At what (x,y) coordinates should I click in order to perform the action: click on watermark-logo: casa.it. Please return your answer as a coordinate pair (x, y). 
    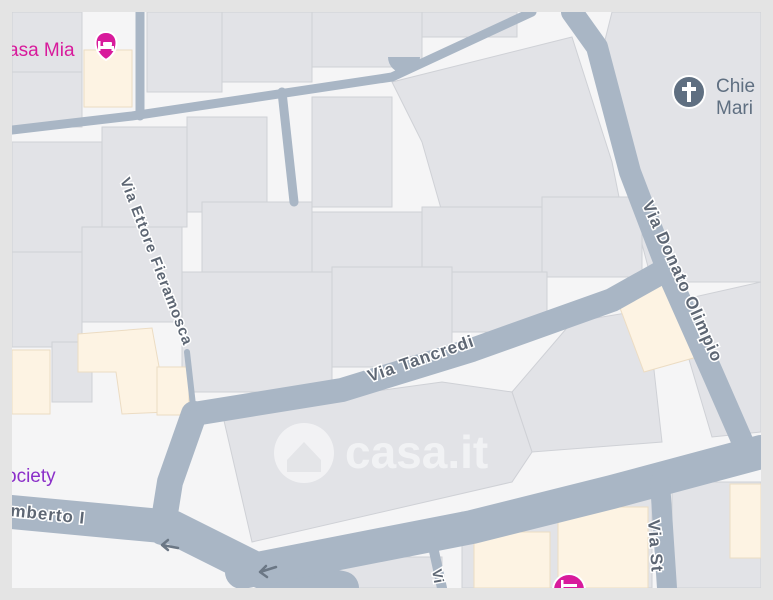
    Looking at the image, I should click on (381, 453).